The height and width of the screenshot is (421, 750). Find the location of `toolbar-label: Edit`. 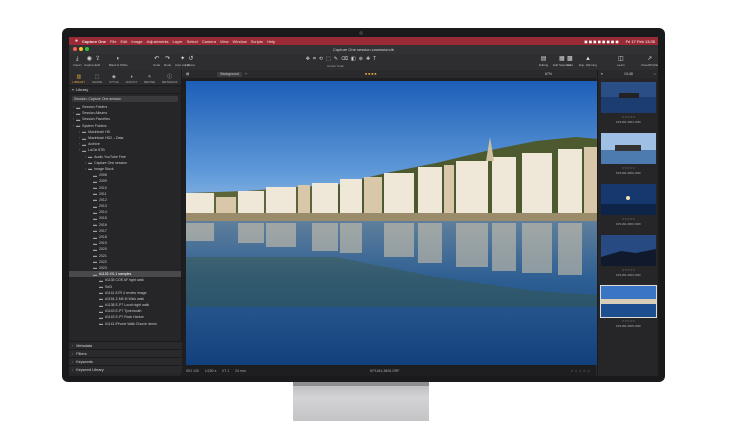

toolbar-label: Edit is located at coordinates (98, 65).